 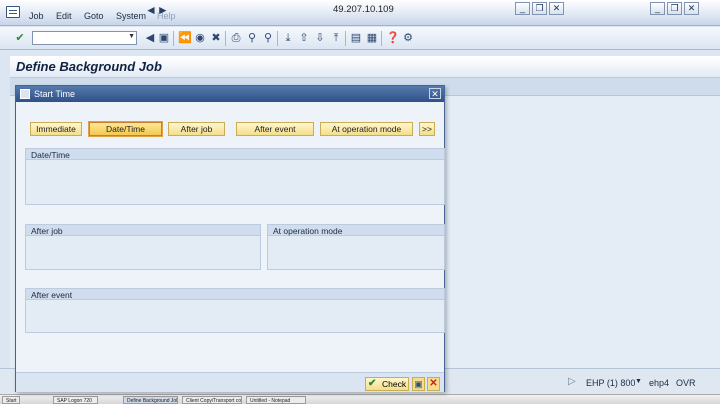 I want to click on remote-session-icon: ◄►, so click(x=157, y=10).